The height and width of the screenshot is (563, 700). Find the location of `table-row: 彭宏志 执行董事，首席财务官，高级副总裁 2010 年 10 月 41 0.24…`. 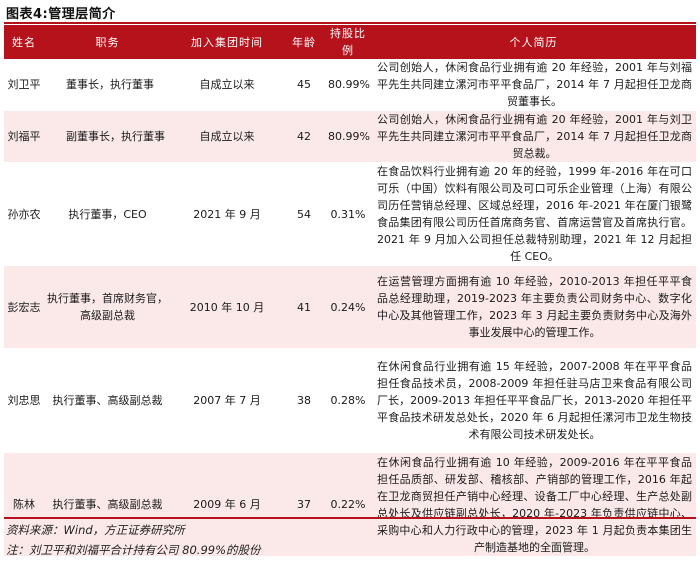

table-row: 彭宏志 执行董事，首席财务官，高级副总裁 2010 年 10 月 41 0.24… is located at coordinates (350, 307).